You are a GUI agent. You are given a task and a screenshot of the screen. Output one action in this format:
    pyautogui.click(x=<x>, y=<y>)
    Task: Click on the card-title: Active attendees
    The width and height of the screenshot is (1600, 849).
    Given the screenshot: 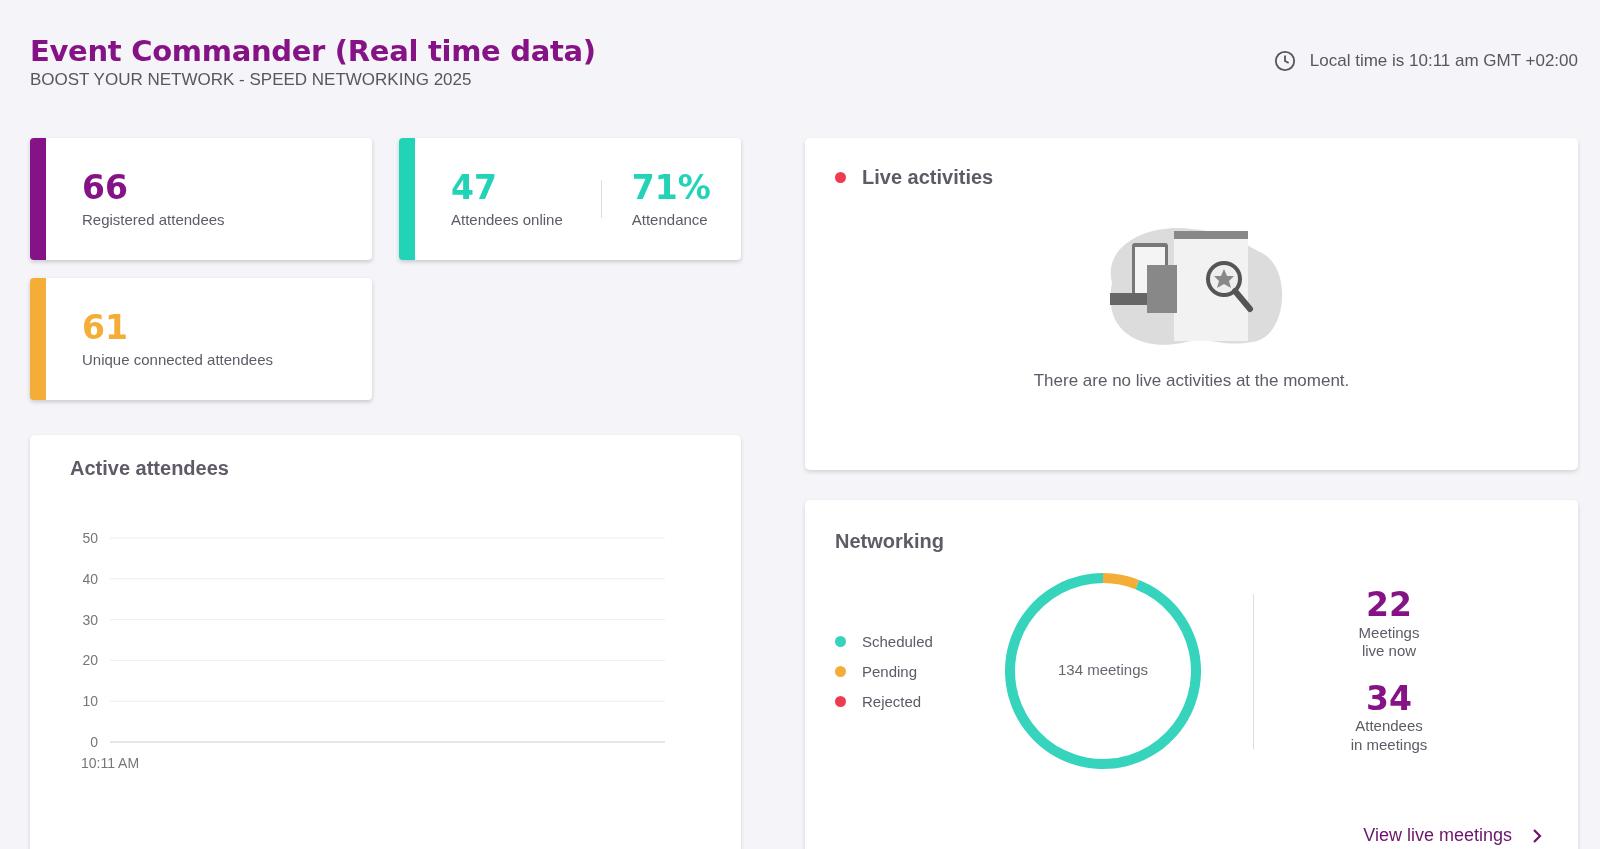 What is the action you would take?
    pyautogui.click(x=150, y=468)
    